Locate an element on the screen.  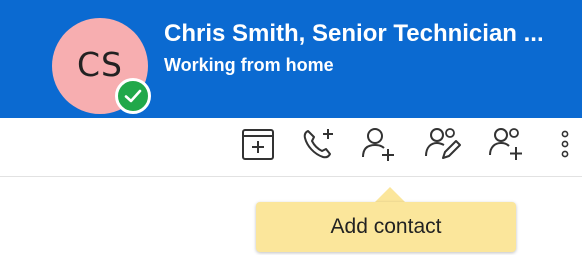
add-call-button is located at coordinates (318, 144).